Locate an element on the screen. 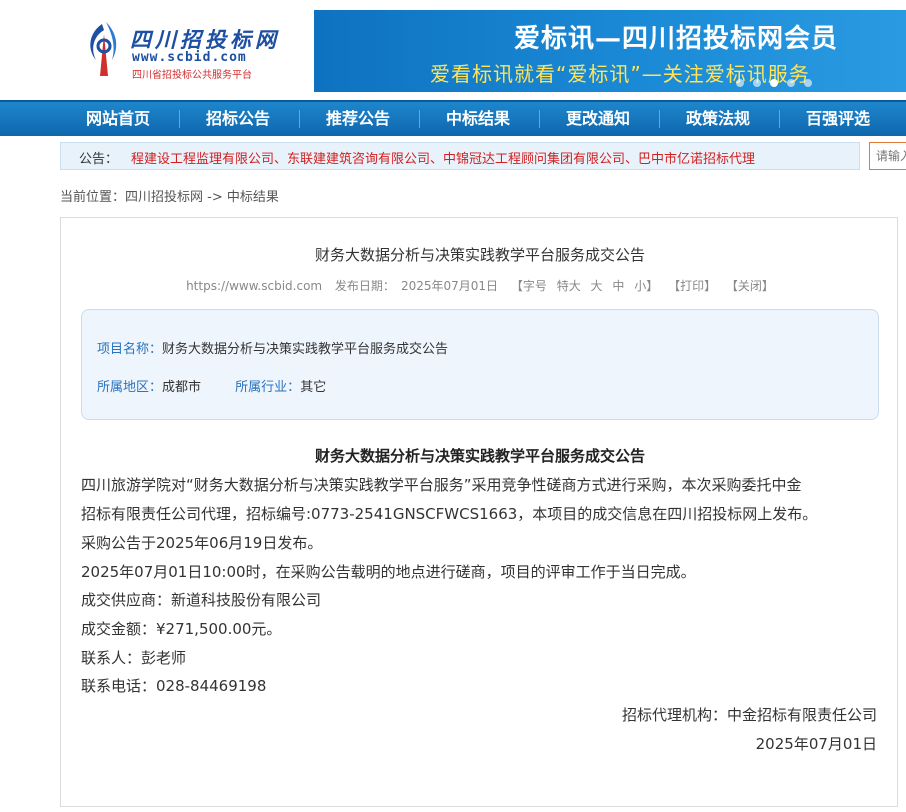 The image size is (906, 812). article-title: 财务大数据分析与决策实践教学平台服务成交公告 is located at coordinates (479, 255).